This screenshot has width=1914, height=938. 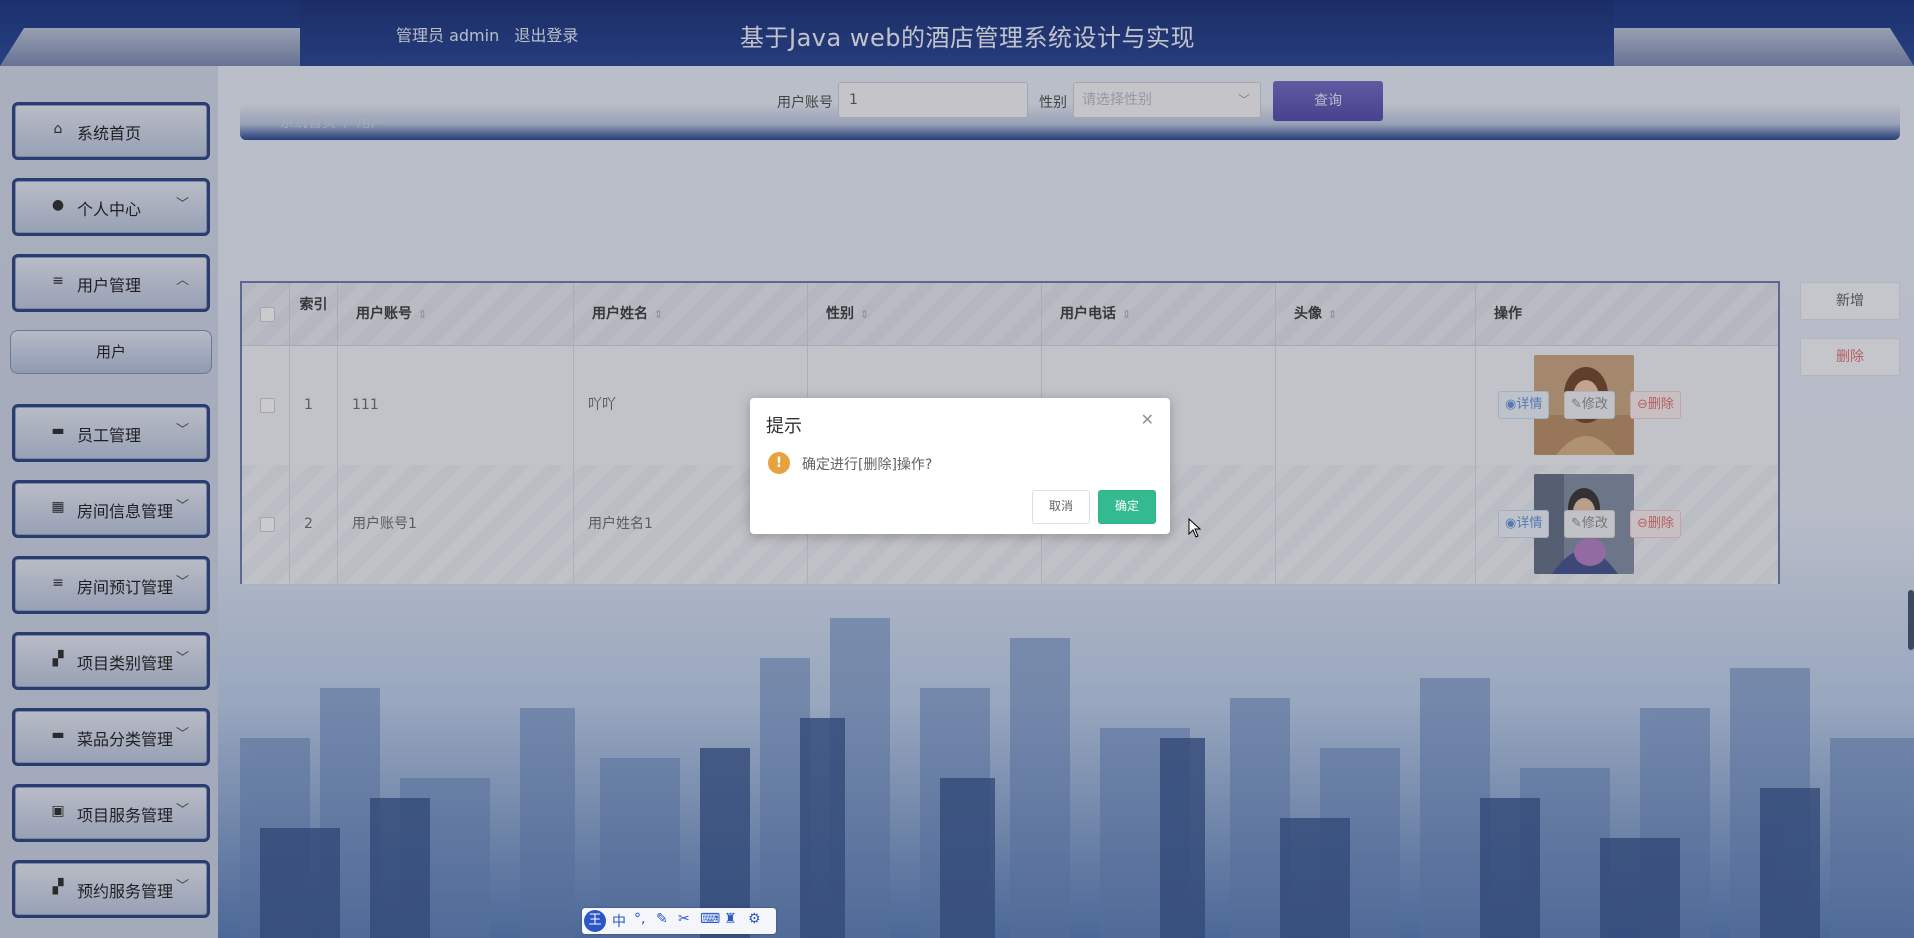 I want to click on punctuation-icon: °,, so click(x=639, y=919).